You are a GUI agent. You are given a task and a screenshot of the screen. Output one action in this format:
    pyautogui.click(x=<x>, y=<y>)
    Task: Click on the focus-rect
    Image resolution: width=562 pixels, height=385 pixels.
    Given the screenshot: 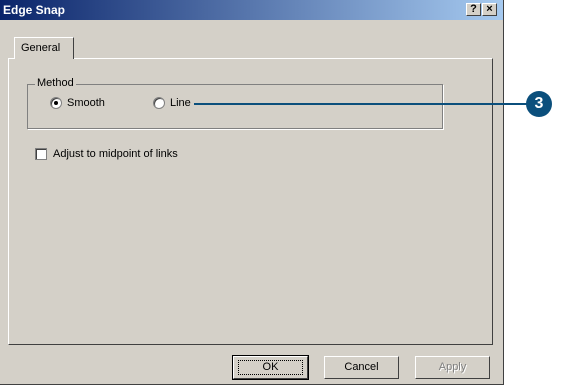 What is the action you would take?
    pyautogui.click(x=270, y=367)
    